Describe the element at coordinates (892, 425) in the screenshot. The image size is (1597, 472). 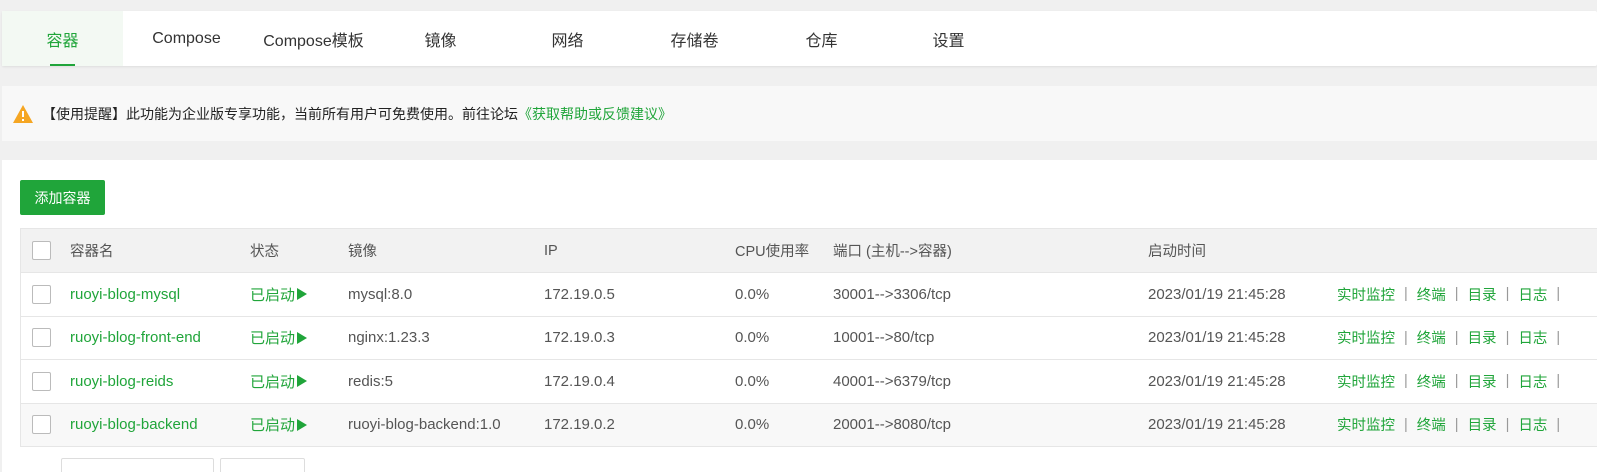
I see `ports-cell: 20001-->8080/tcp` at that location.